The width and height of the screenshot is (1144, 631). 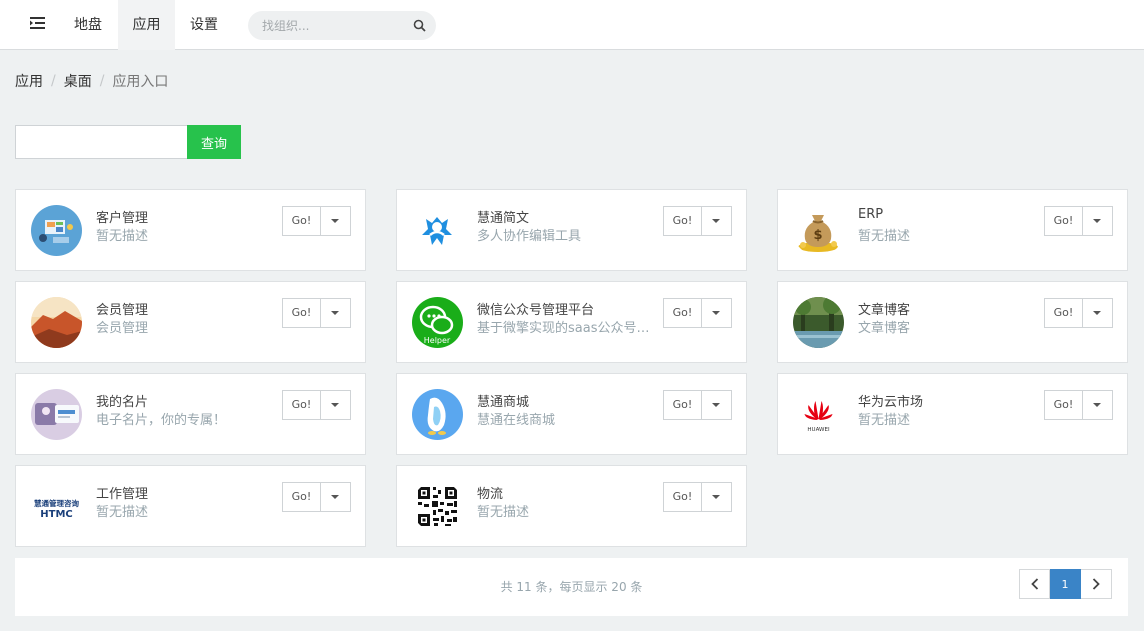 I want to click on app-title: 物流, so click(x=490, y=494).